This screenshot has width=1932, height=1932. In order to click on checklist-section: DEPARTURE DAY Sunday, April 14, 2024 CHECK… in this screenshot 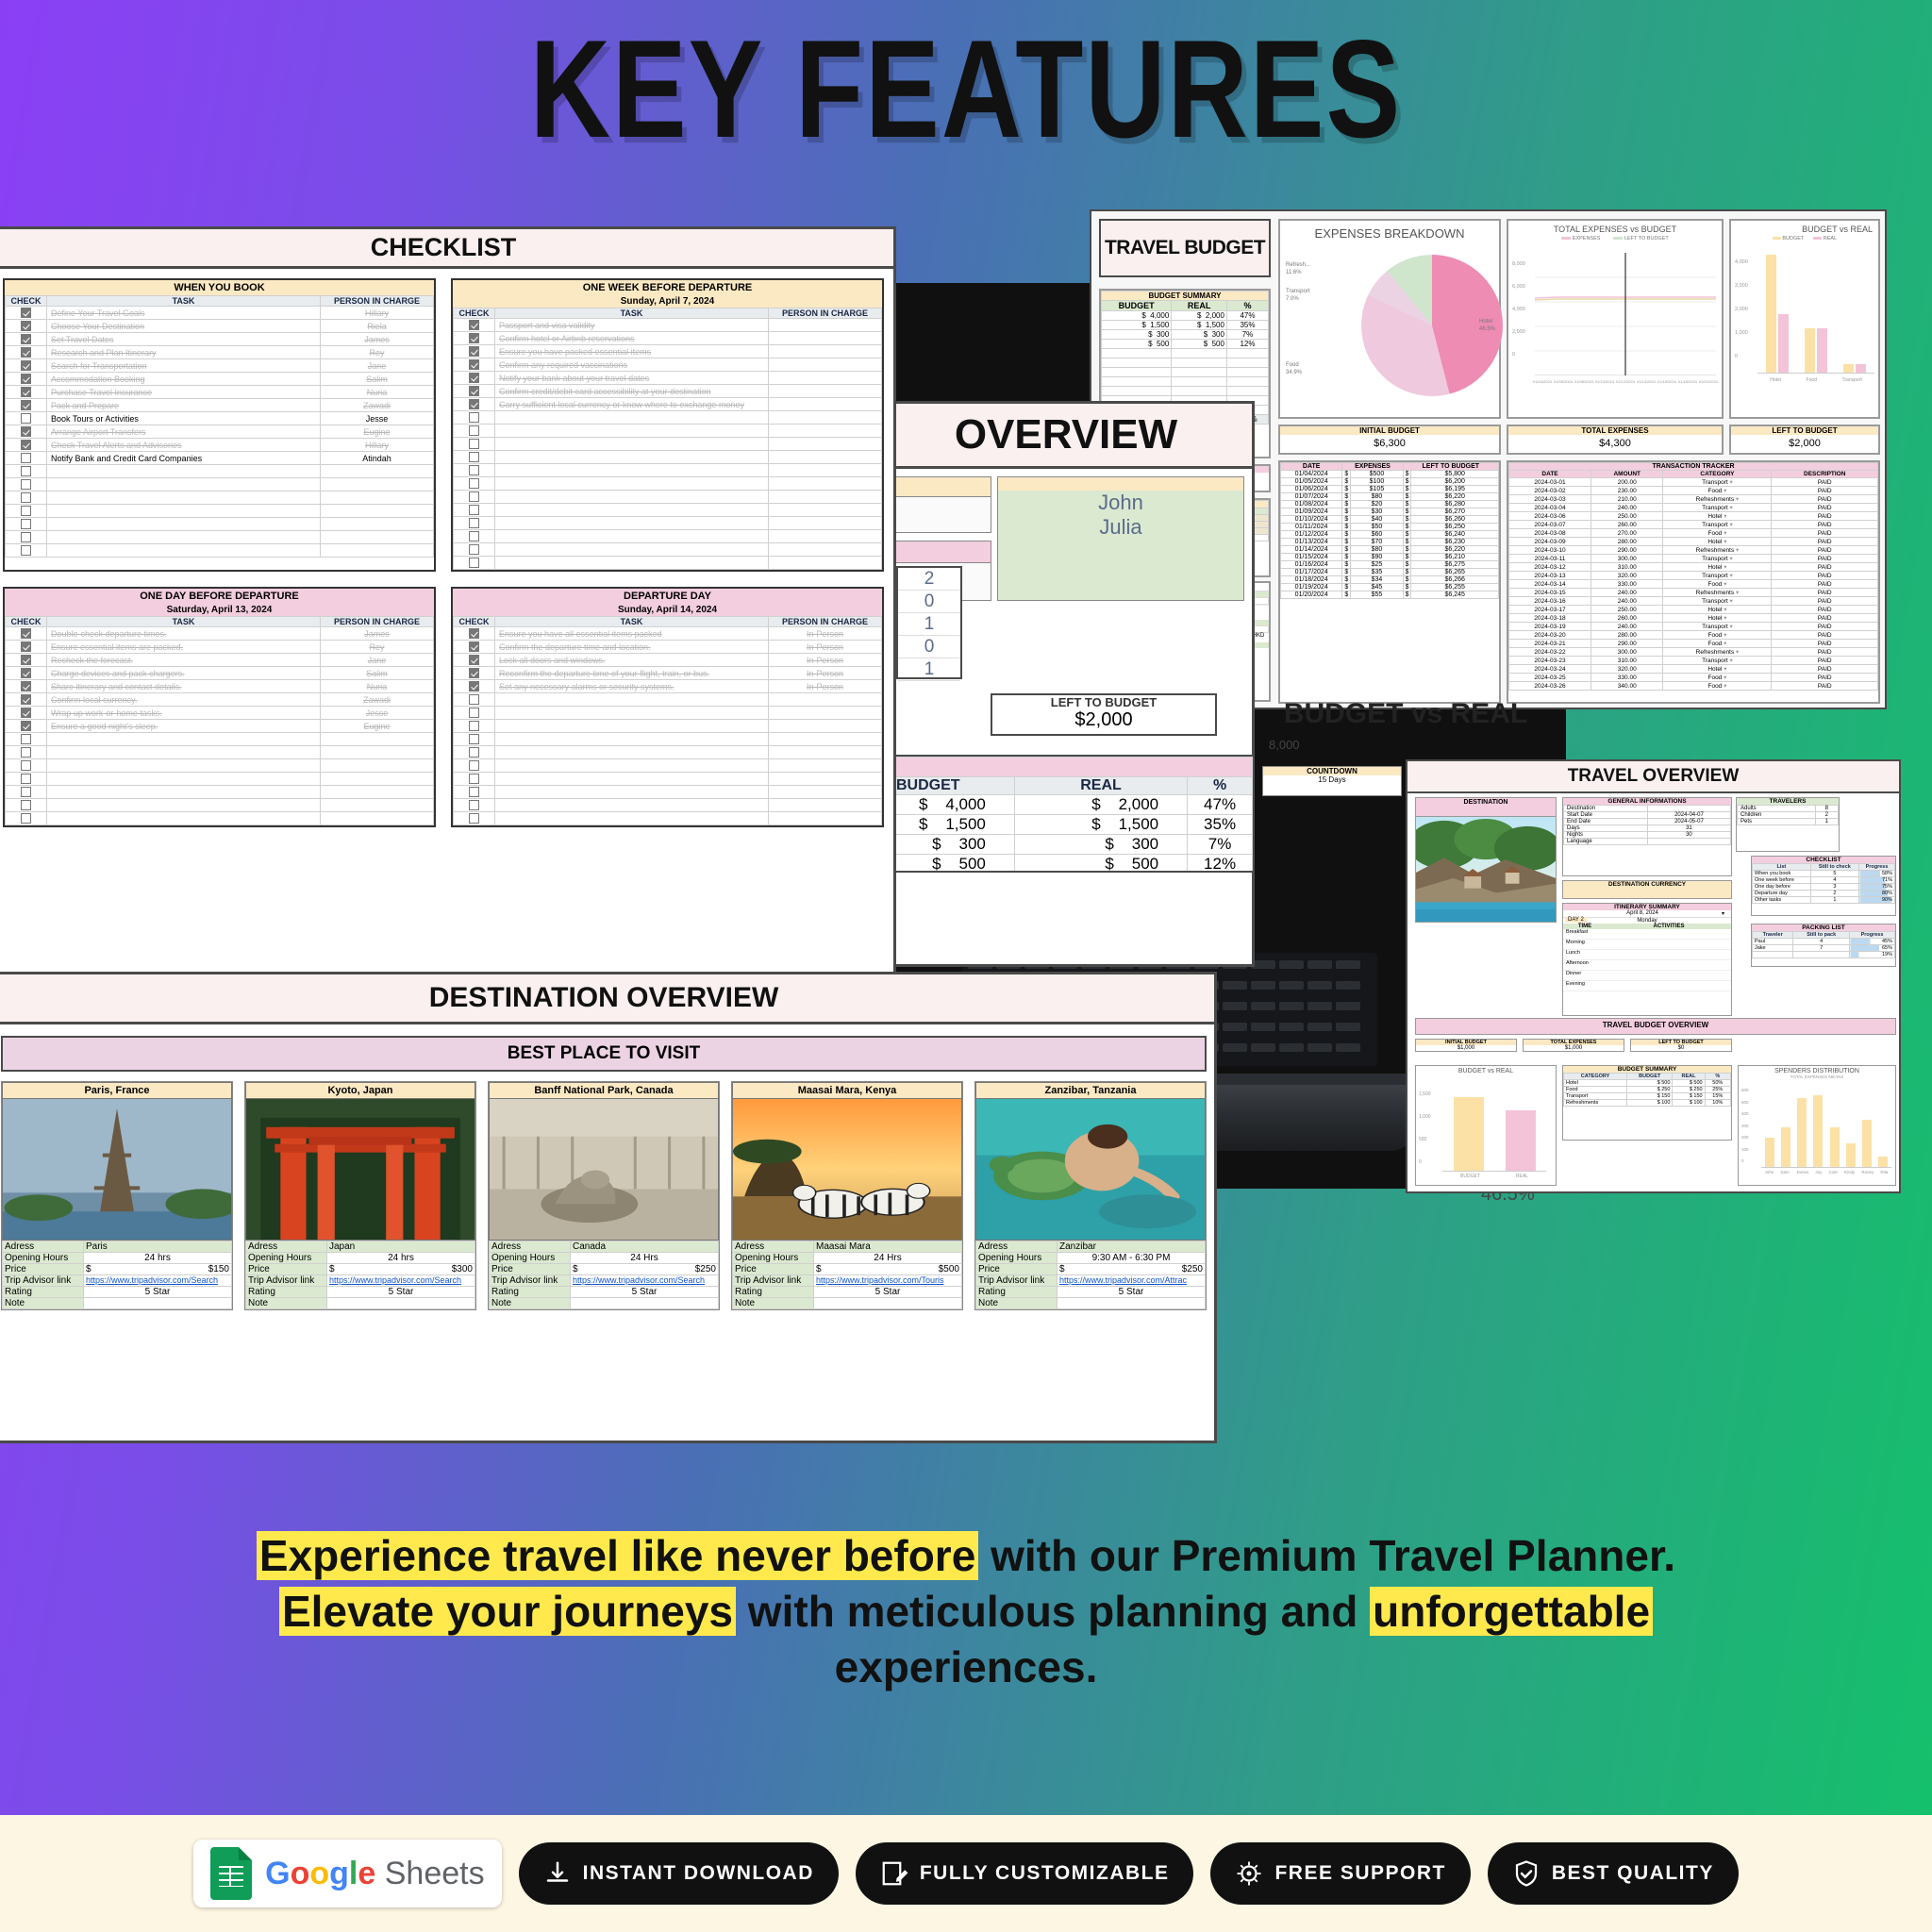, I will do `click(667, 707)`.